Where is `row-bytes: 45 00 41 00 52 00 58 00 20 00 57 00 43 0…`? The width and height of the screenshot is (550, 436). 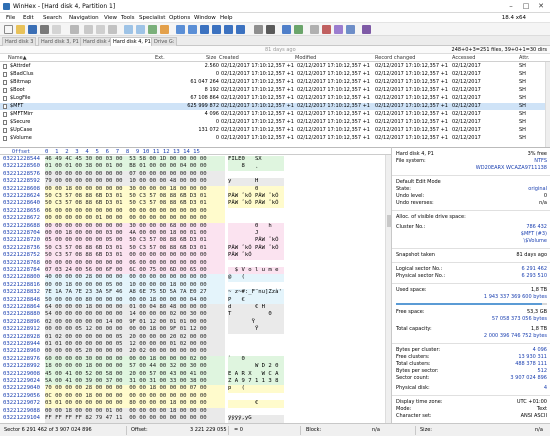
row-bytes: 45 00 41 00 52 00 58 00 20 00 57 00 43 0… is located at coordinates (135, 374).